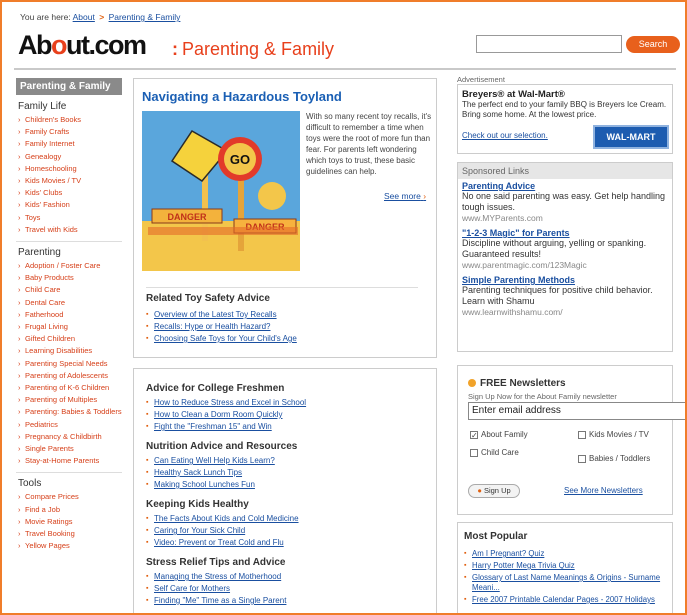  Describe the element at coordinates (70, 546) in the screenshot. I see `nav-item: Yellow Pages` at that location.